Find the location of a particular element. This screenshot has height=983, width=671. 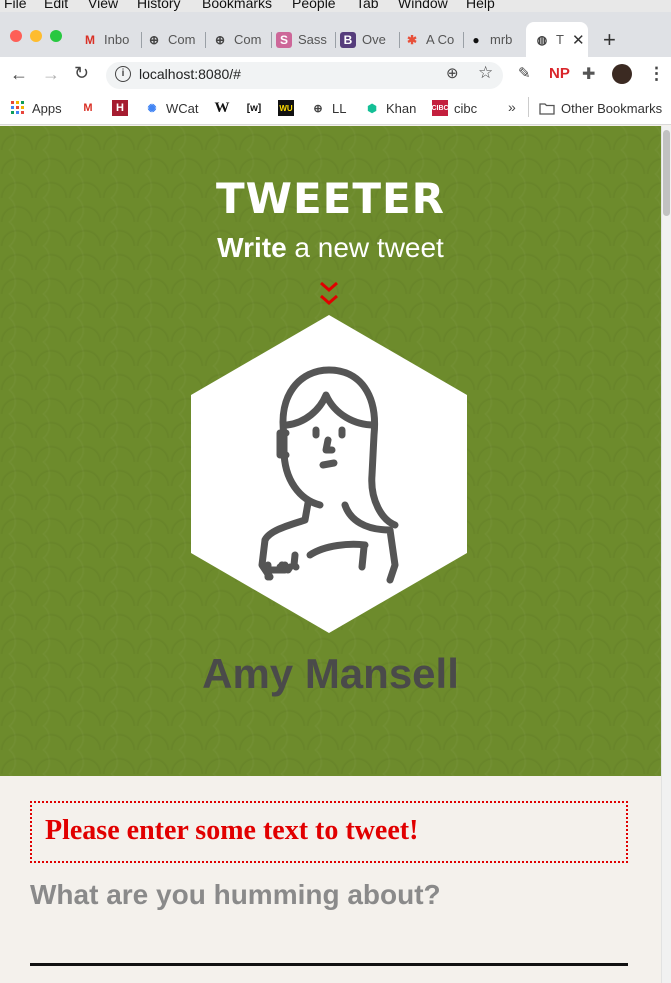

bookmark-other-bookmarks: Other Bookmarks is located at coordinates (600, 108).